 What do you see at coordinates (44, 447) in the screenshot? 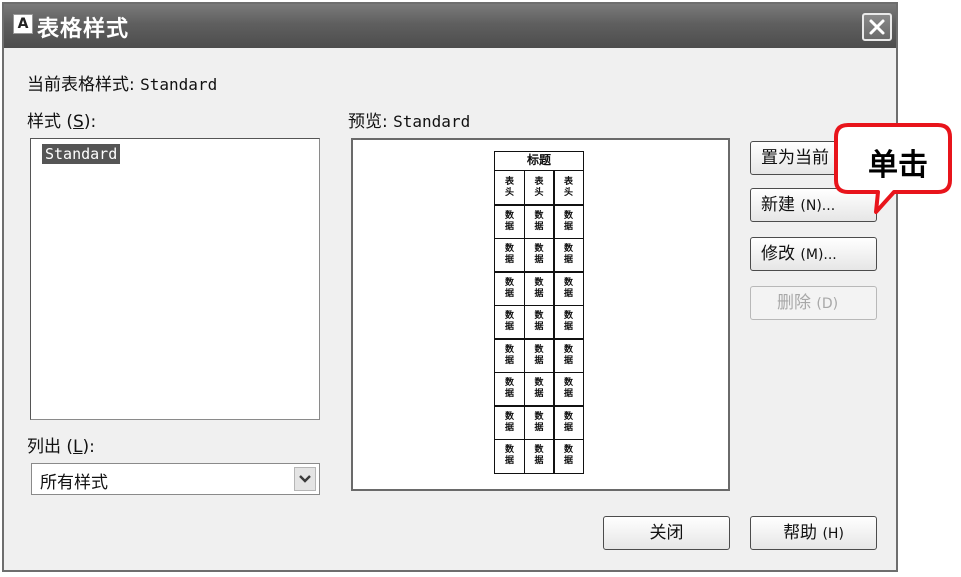
I see `list-filter-label-text: 列出` at bounding box center [44, 447].